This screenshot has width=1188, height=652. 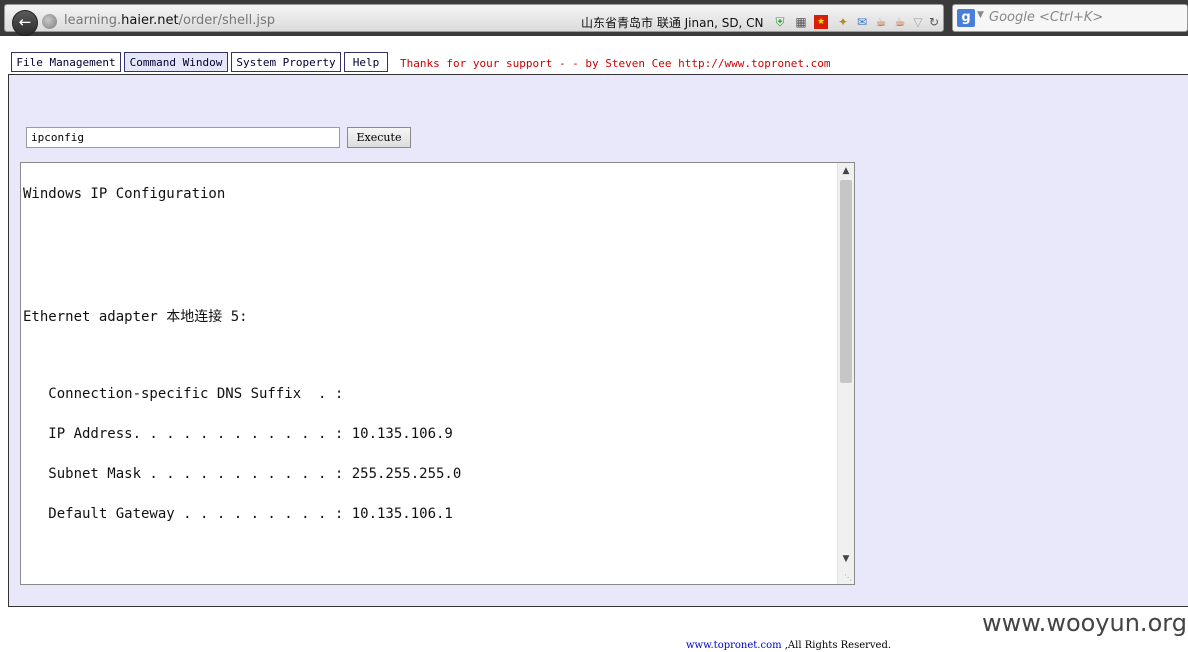 What do you see at coordinates (124, 194) in the screenshot?
I see `output-line: Windows IP Configuration` at bounding box center [124, 194].